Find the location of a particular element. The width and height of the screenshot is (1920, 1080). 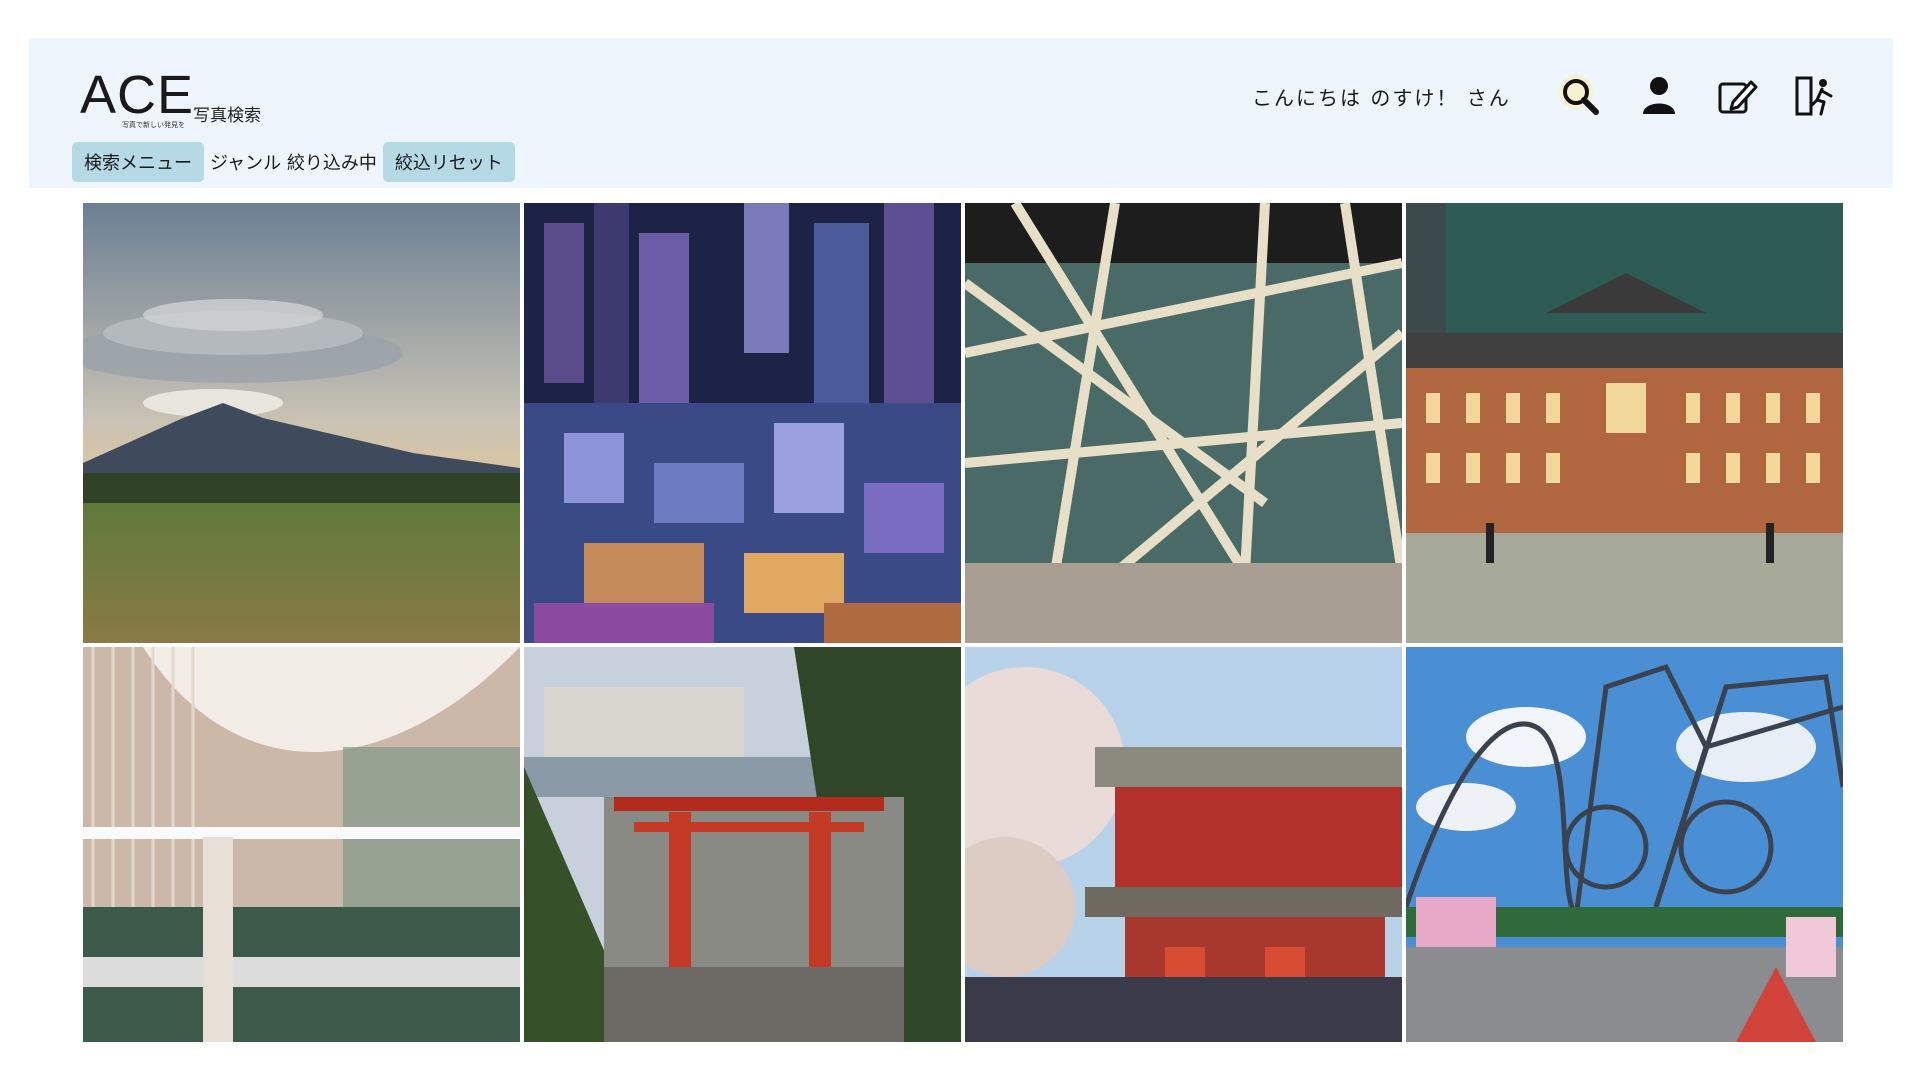

logo-subtitle: 写真検索 is located at coordinates (227, 116).